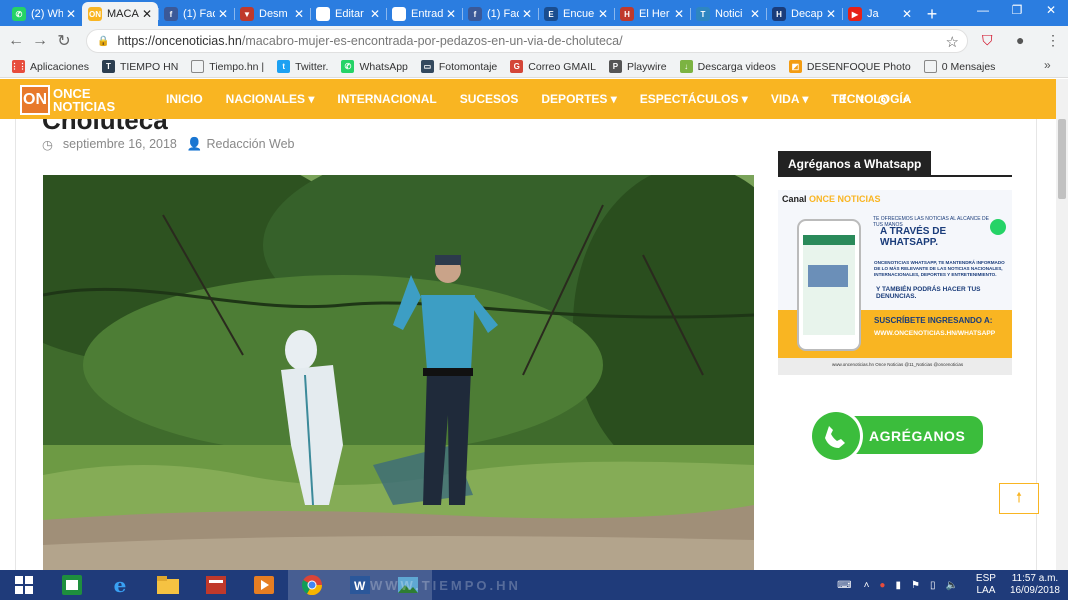 This screenshot has width=1068, height=600. What do you see at coordinates (19, 14) in the screenshot?
I see `tab-favicon-icon: ✆` at bounding box center [19, 14].